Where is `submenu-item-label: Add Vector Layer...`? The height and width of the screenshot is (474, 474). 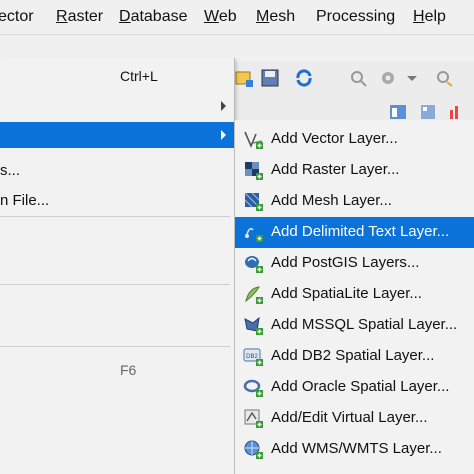 submenu-item-label: Add Vector Layer... is located at coordinates (334, 138).